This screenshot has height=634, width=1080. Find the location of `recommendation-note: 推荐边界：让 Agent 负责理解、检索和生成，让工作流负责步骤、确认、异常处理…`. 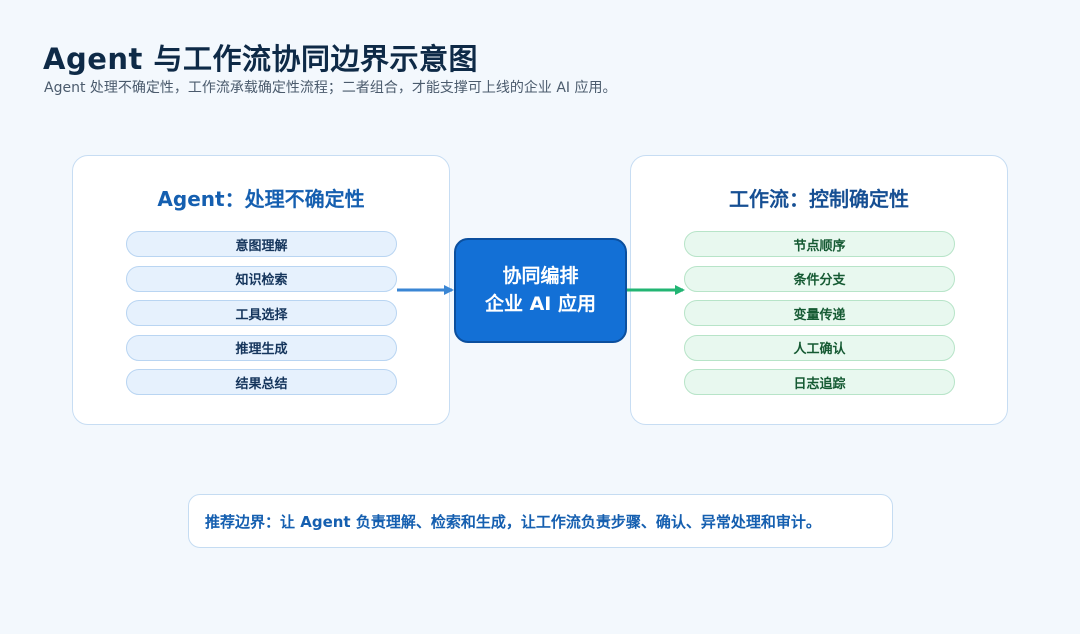

recommendation-note: 推荐边界：让 Agent 负责理解、检索和生成，让工作流负责步骤、确认、异常处理… is located at coordinates (540, 521).